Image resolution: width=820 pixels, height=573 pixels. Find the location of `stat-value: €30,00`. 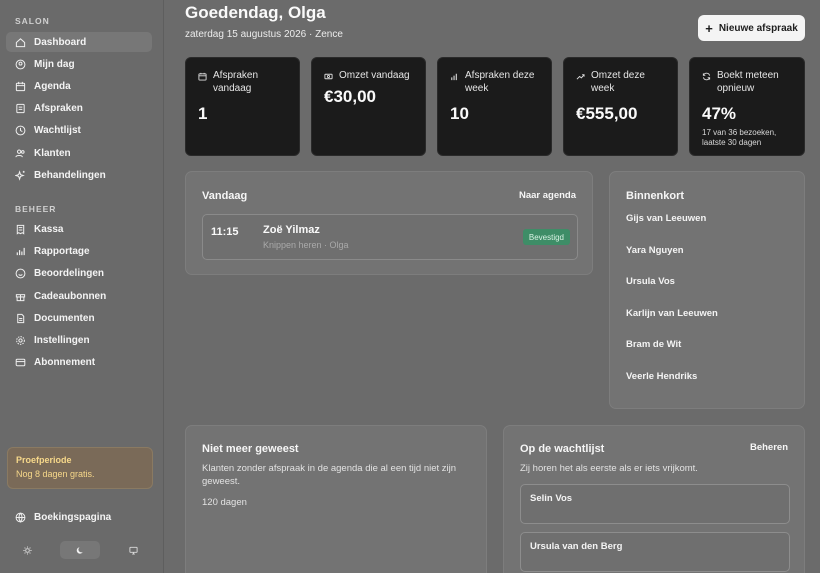

stat-value: €30,00 is located at coordinates (350, 96).